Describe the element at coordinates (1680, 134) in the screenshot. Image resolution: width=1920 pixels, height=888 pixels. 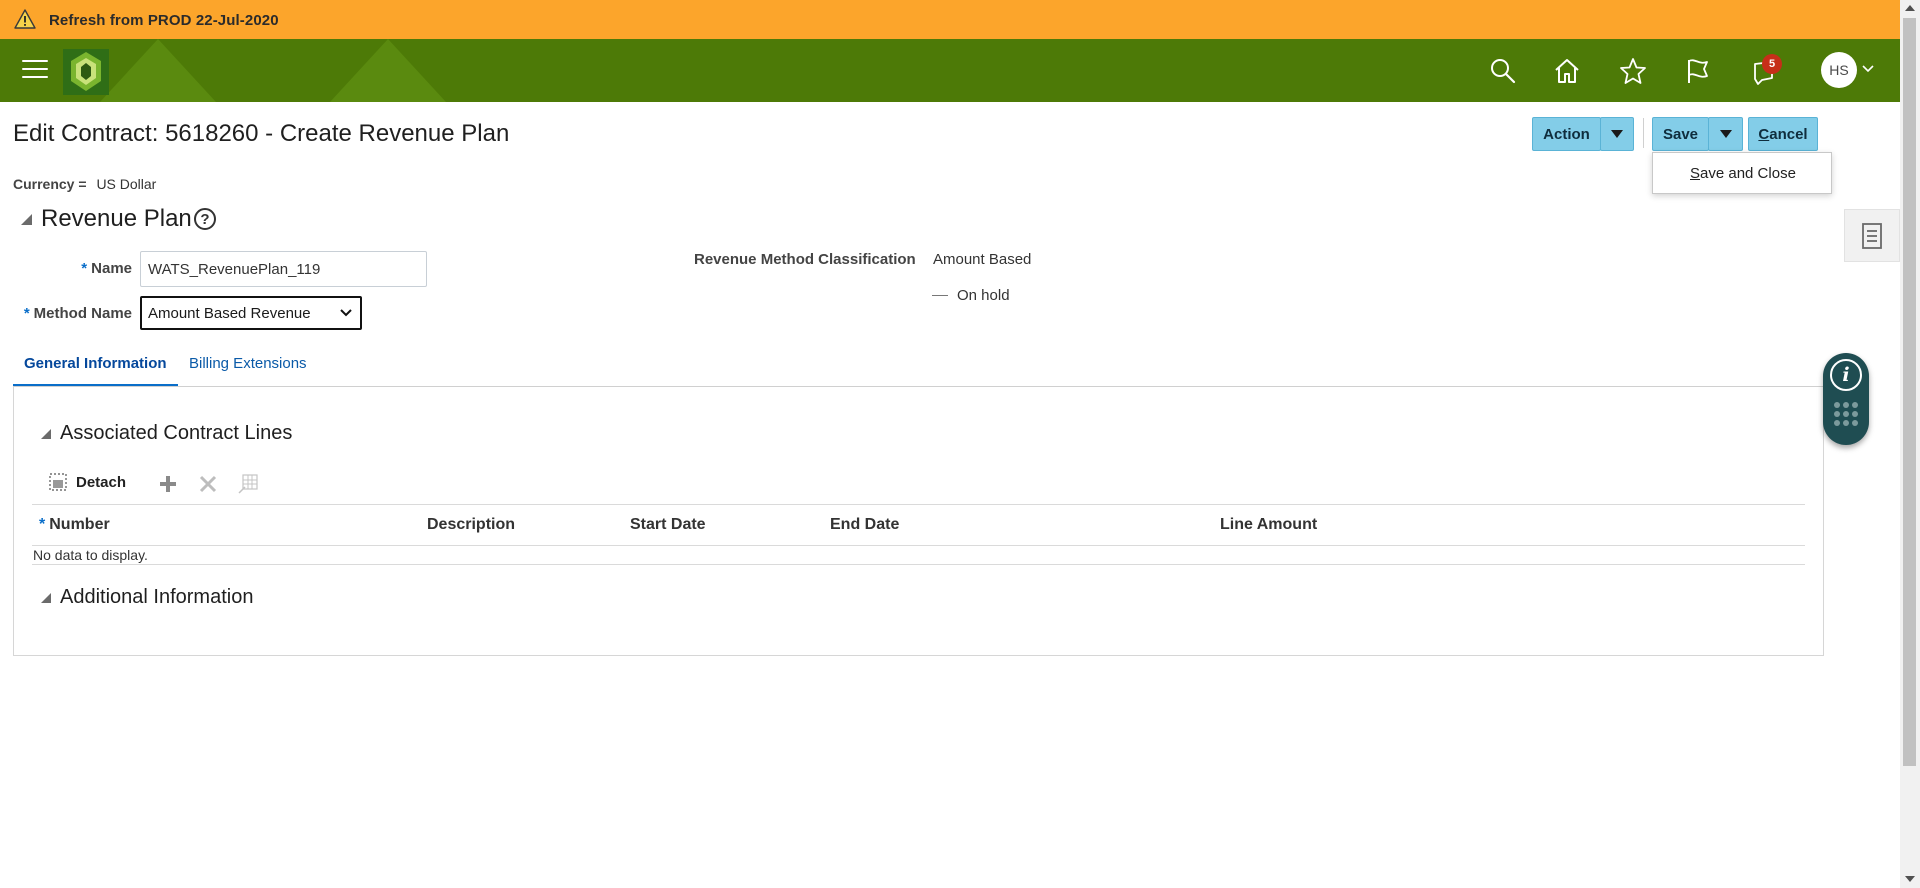
I see `save-button: Save` at that location.